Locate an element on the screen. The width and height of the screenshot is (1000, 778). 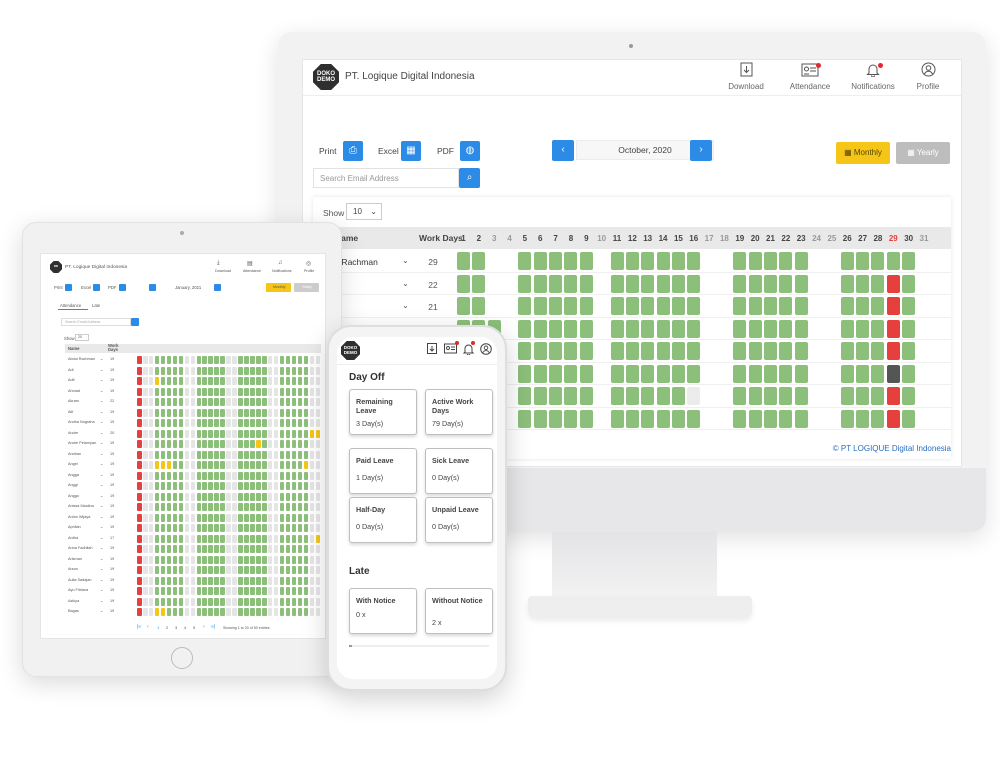
leave-card: Active Work Days 79 Day(s) is located at coordinates (459, 412).